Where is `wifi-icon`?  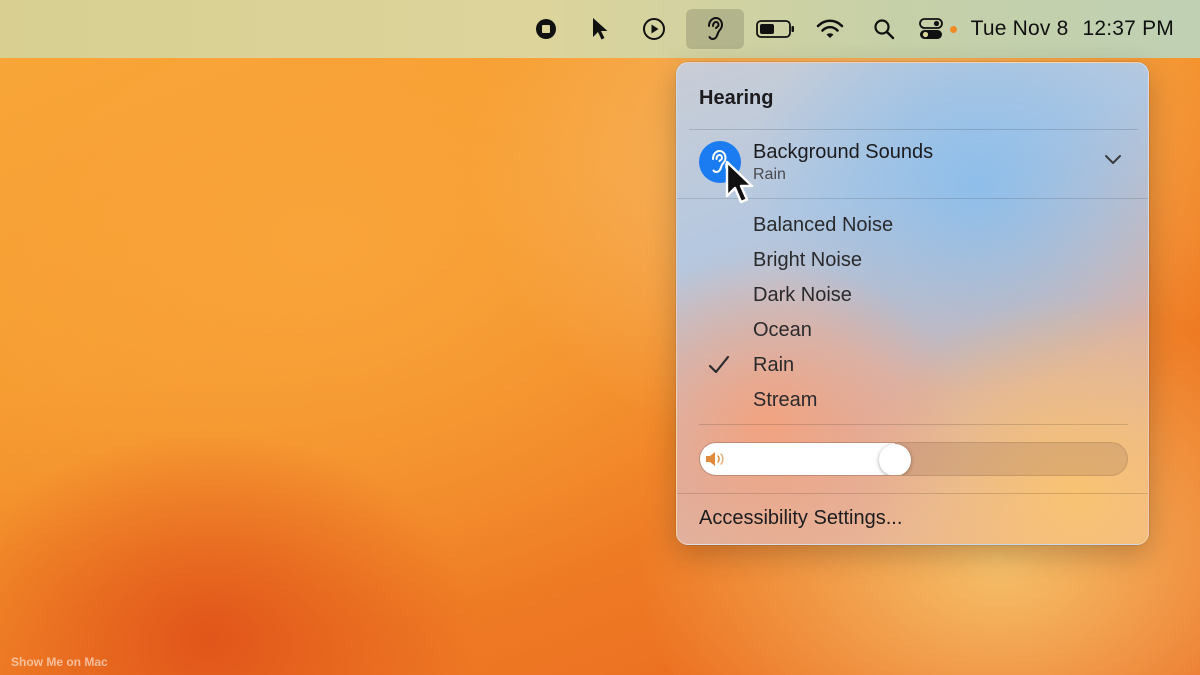
wifi-icon is located at coordinates (830, 29).